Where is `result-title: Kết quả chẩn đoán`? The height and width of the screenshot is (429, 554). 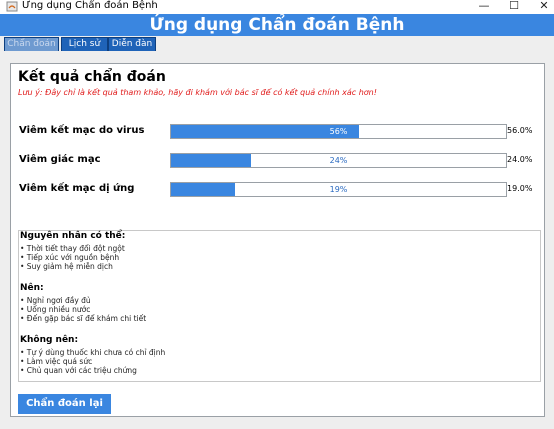
result-title: Kết quả chẩn đoán is located at coordinates (92, 77).